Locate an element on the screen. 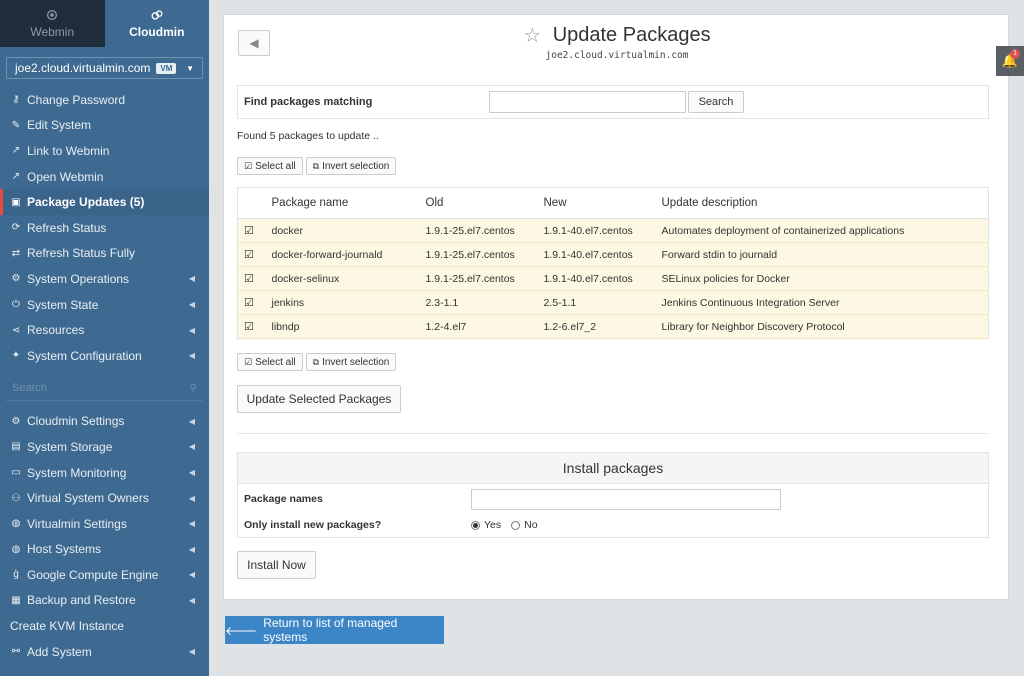 This screenshot has width=1024, height=676. only-new-yes-radio: Yes is located at coordinates (486, 525).